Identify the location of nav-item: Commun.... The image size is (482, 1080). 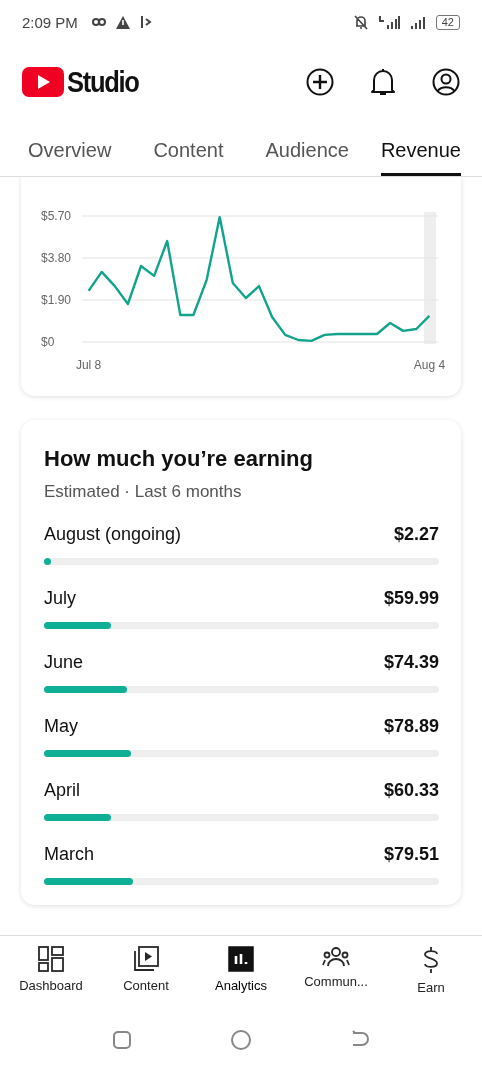
(336, 975).